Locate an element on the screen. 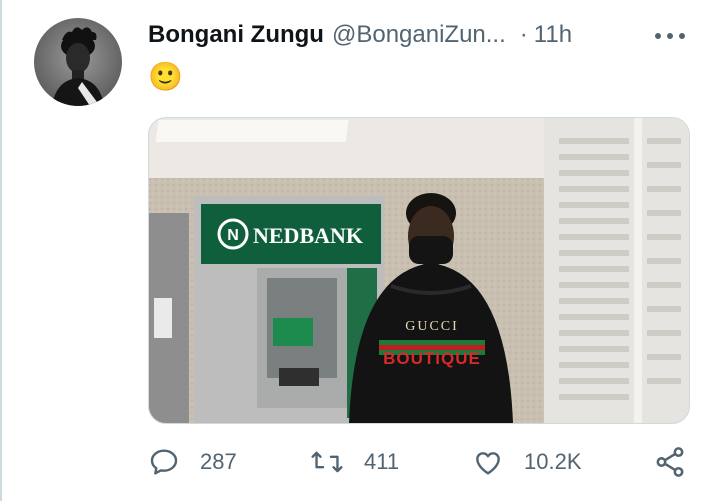  more-icon is located at coordinates (670, 36).